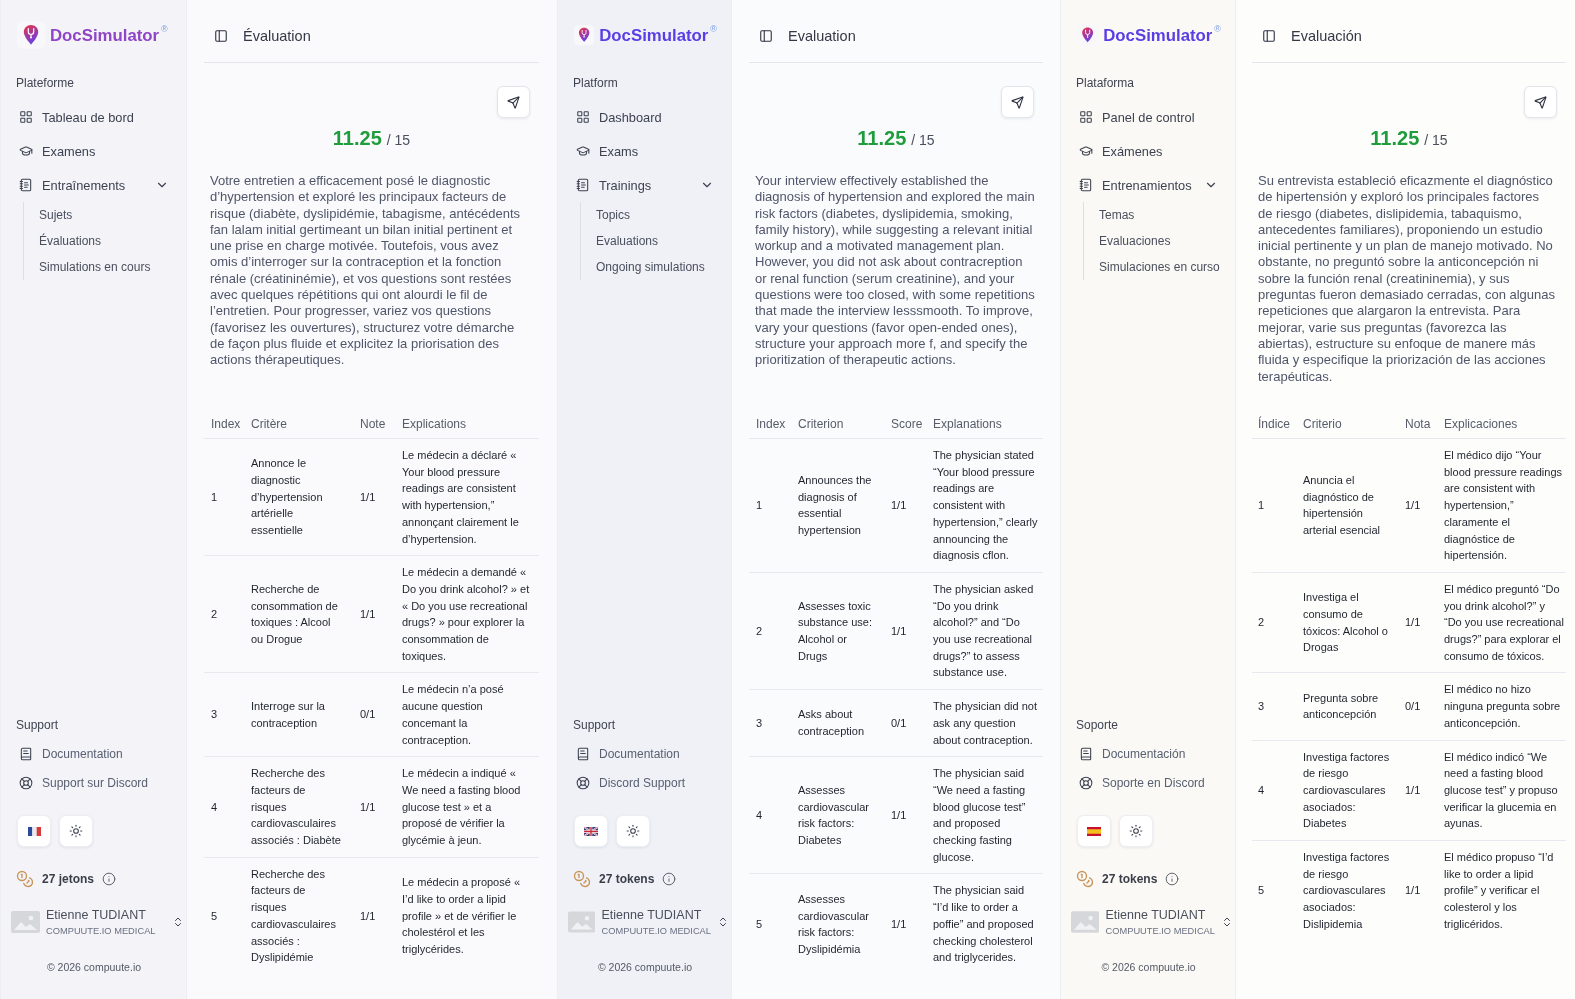 This screenshot has height=999, width=1575. What do you see at coordinates (583, 117) in the screenshot?
I see `grid-icon` at bounding box center [583, 117].